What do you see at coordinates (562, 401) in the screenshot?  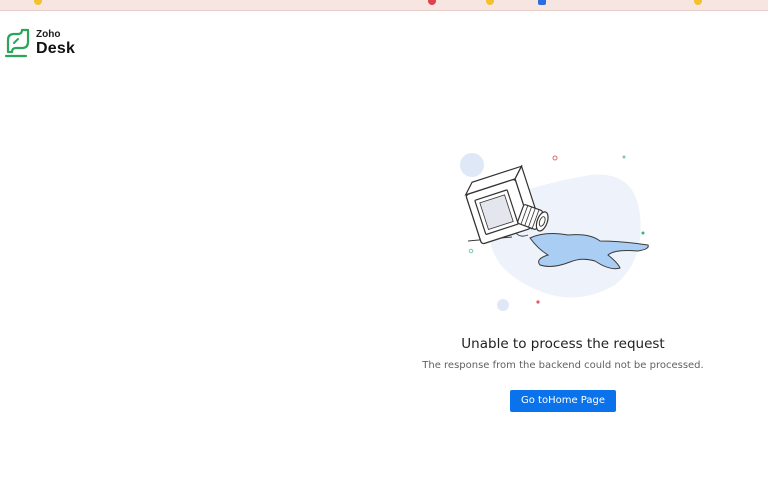 I see `go-to-home-page-button: Go toHome Page` at bounding box center [562, 401].